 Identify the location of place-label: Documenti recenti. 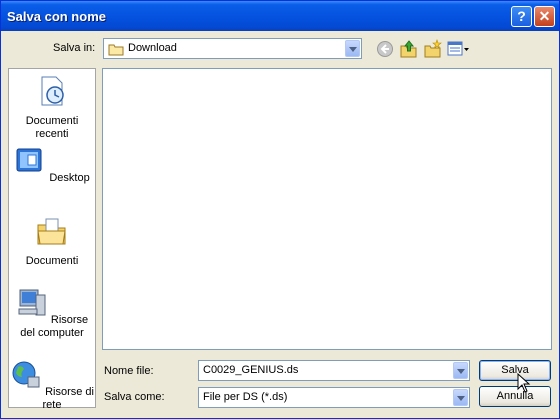
(52, 127).